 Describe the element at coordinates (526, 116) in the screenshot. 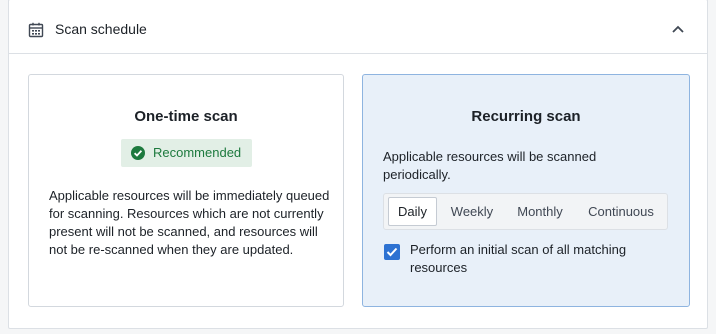

I see `recurring-scan-title: Recurring scan` at that location.